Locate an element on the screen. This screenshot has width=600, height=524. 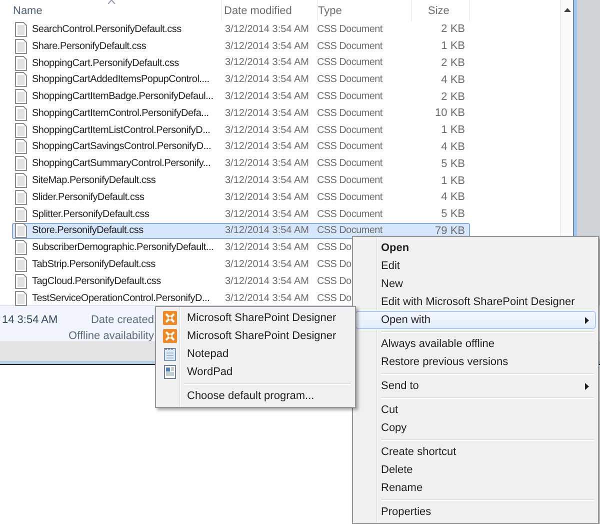
file-name: SiteMap.PersonifyDefault.css is located at coordinates (94, 180).